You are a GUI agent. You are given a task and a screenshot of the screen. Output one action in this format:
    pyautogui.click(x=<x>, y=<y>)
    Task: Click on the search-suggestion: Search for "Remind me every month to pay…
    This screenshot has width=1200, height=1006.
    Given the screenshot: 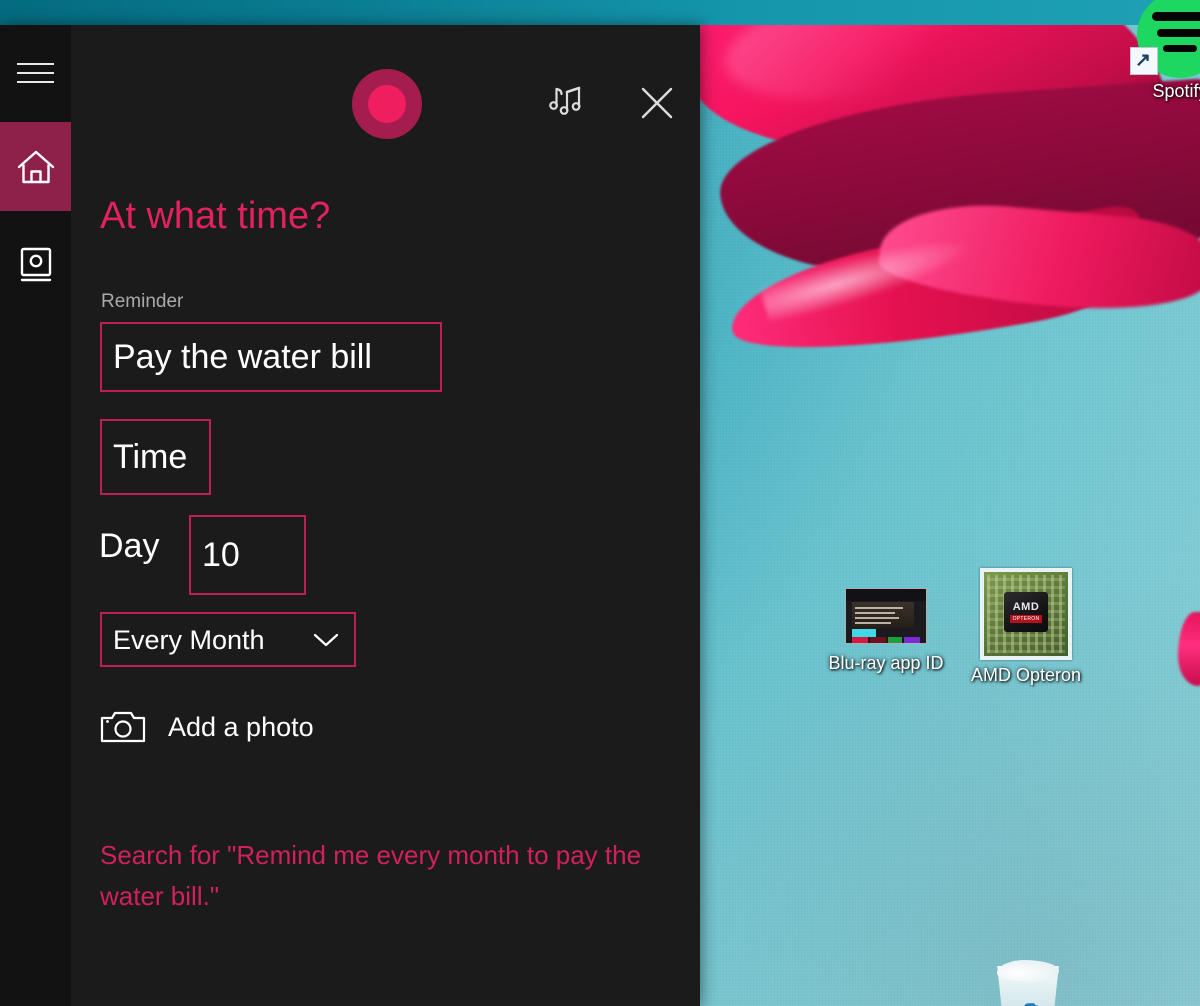 What is the action you would take?
    pyautogui.click(x=395, y=876)
    